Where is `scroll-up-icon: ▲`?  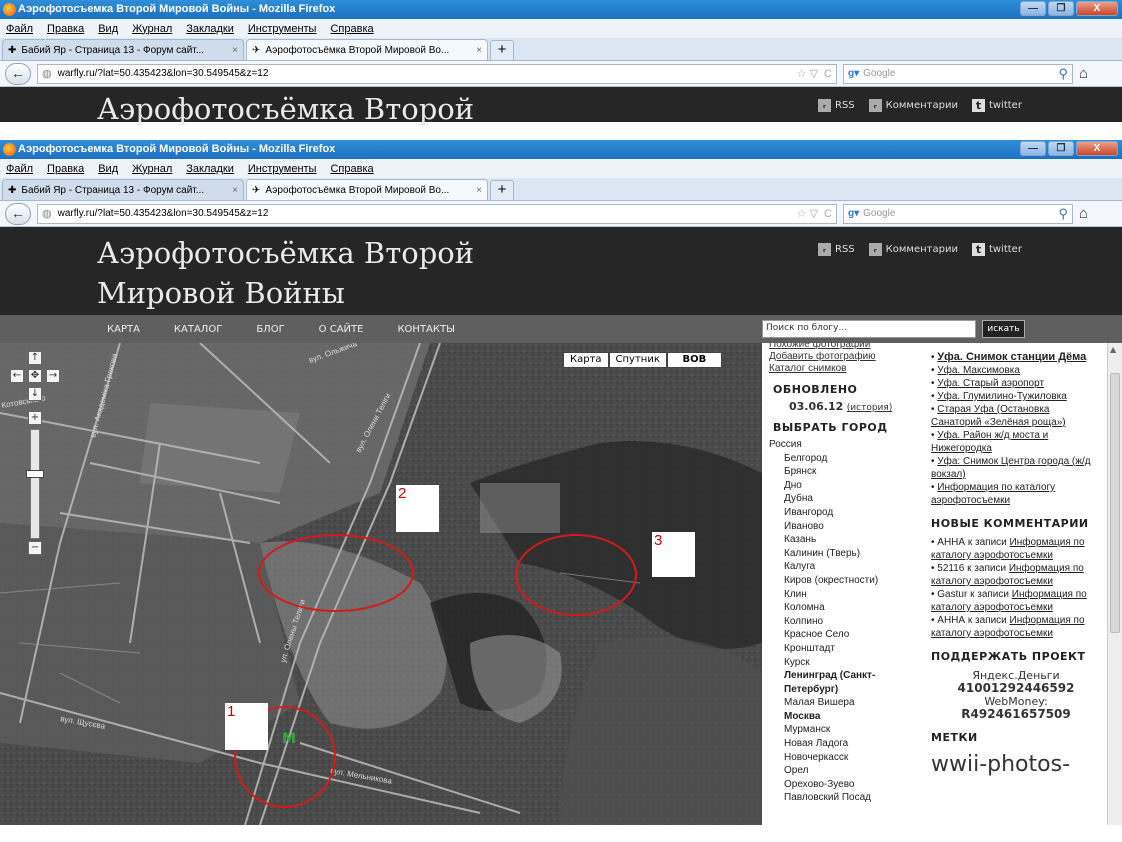 scroll-up-icon: ▲ is located at coordinates (1113, 349).